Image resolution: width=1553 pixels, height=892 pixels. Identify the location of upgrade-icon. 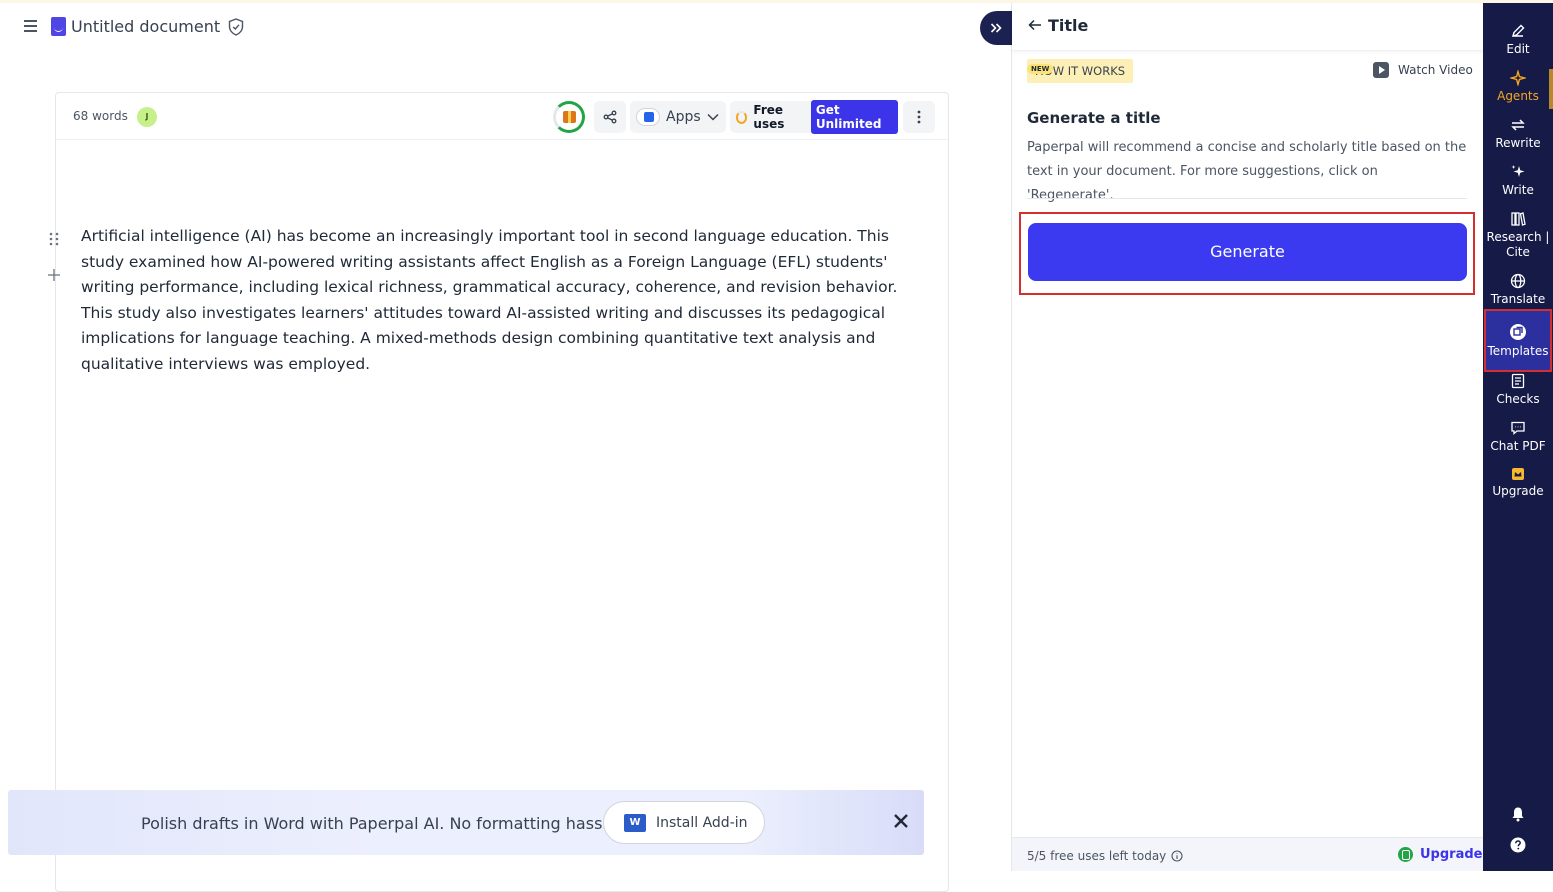
(1405, 854).